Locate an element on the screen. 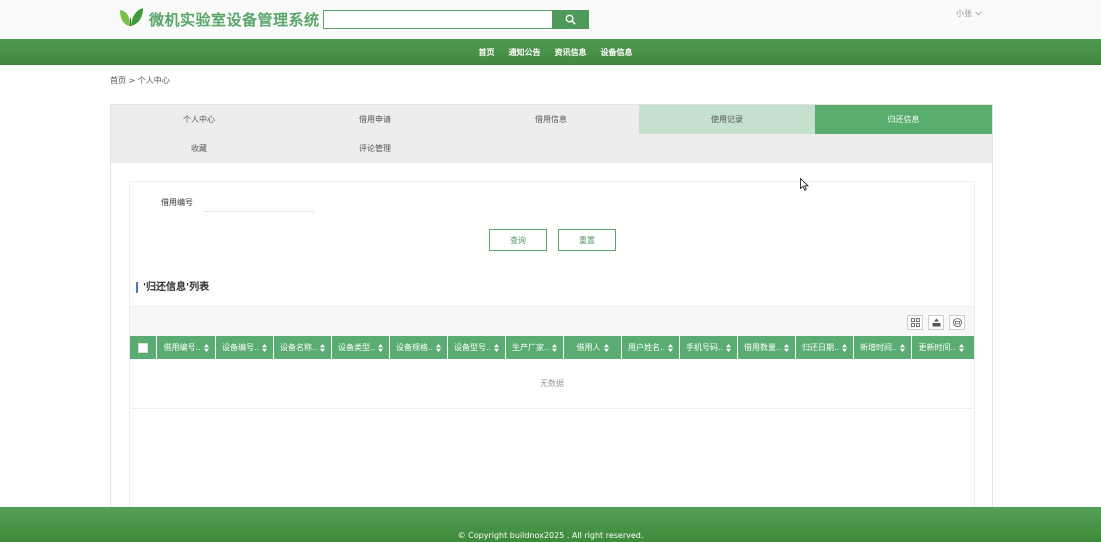  column-header: 设备类型.. is located at coordinates (361, 347).